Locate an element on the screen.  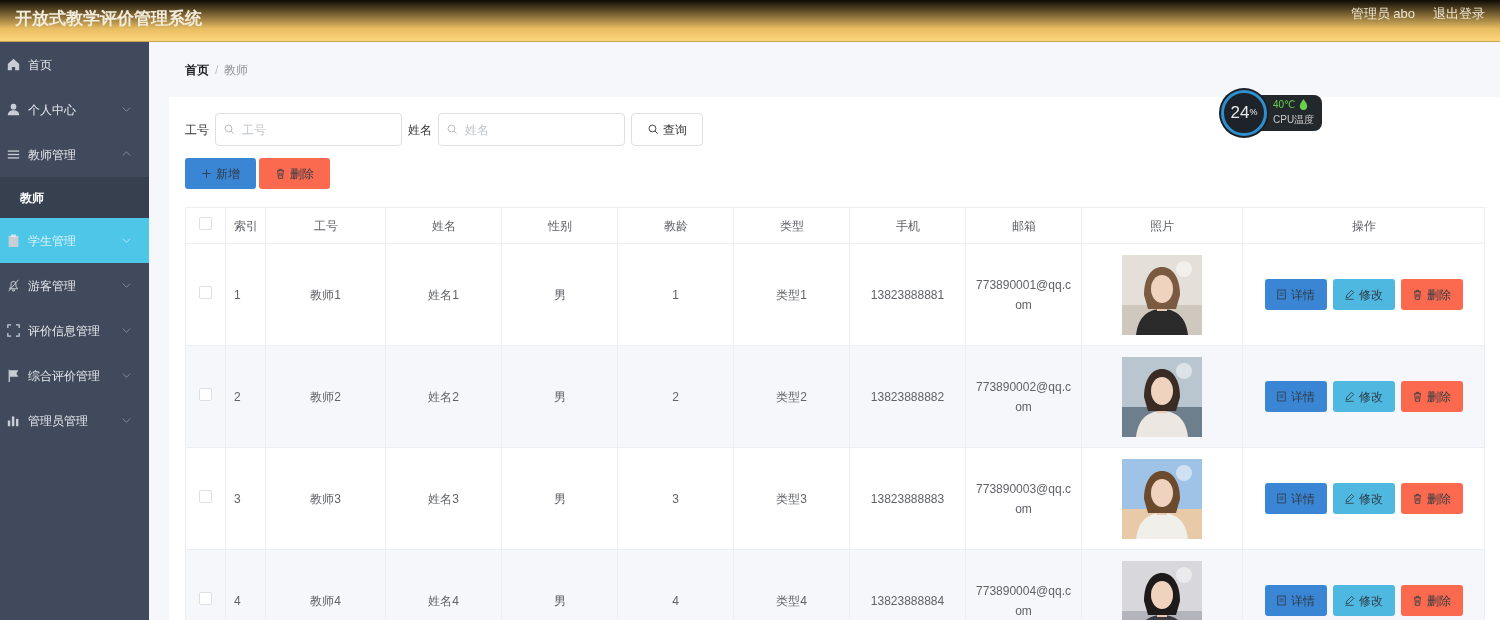
bell-slash-icon is located at coordinates (13, 285).